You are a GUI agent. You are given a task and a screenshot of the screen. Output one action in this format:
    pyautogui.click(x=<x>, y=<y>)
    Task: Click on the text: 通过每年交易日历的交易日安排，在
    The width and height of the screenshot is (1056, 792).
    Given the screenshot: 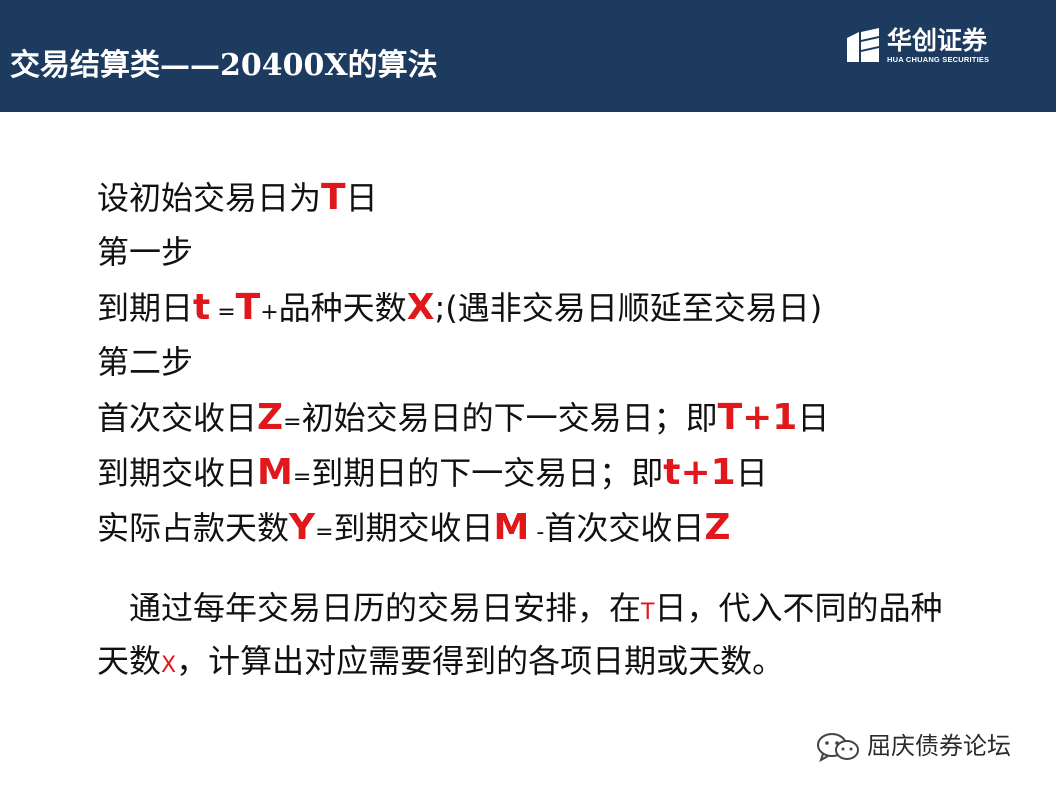 What is the action you would take?
    pyautogui.click(x=369, y=608)
    